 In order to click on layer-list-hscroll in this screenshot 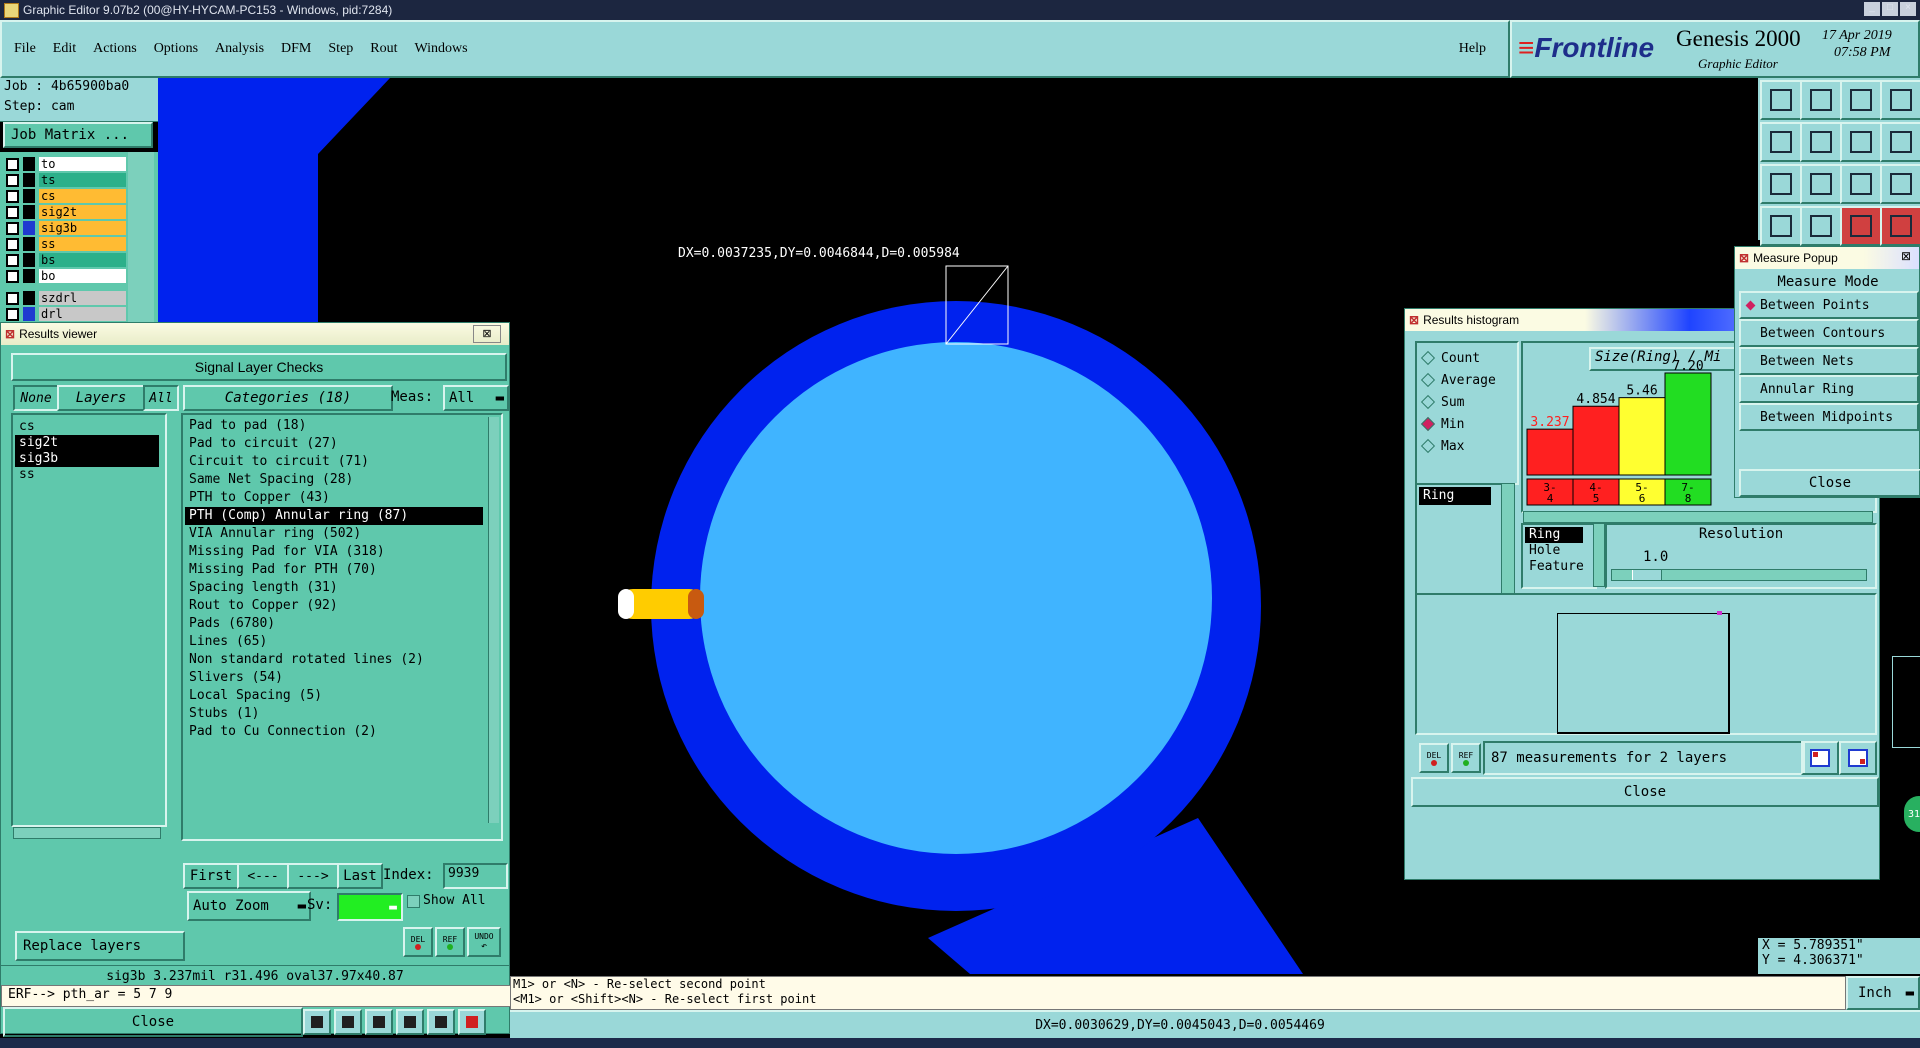, I will do `click(87, 833)`.